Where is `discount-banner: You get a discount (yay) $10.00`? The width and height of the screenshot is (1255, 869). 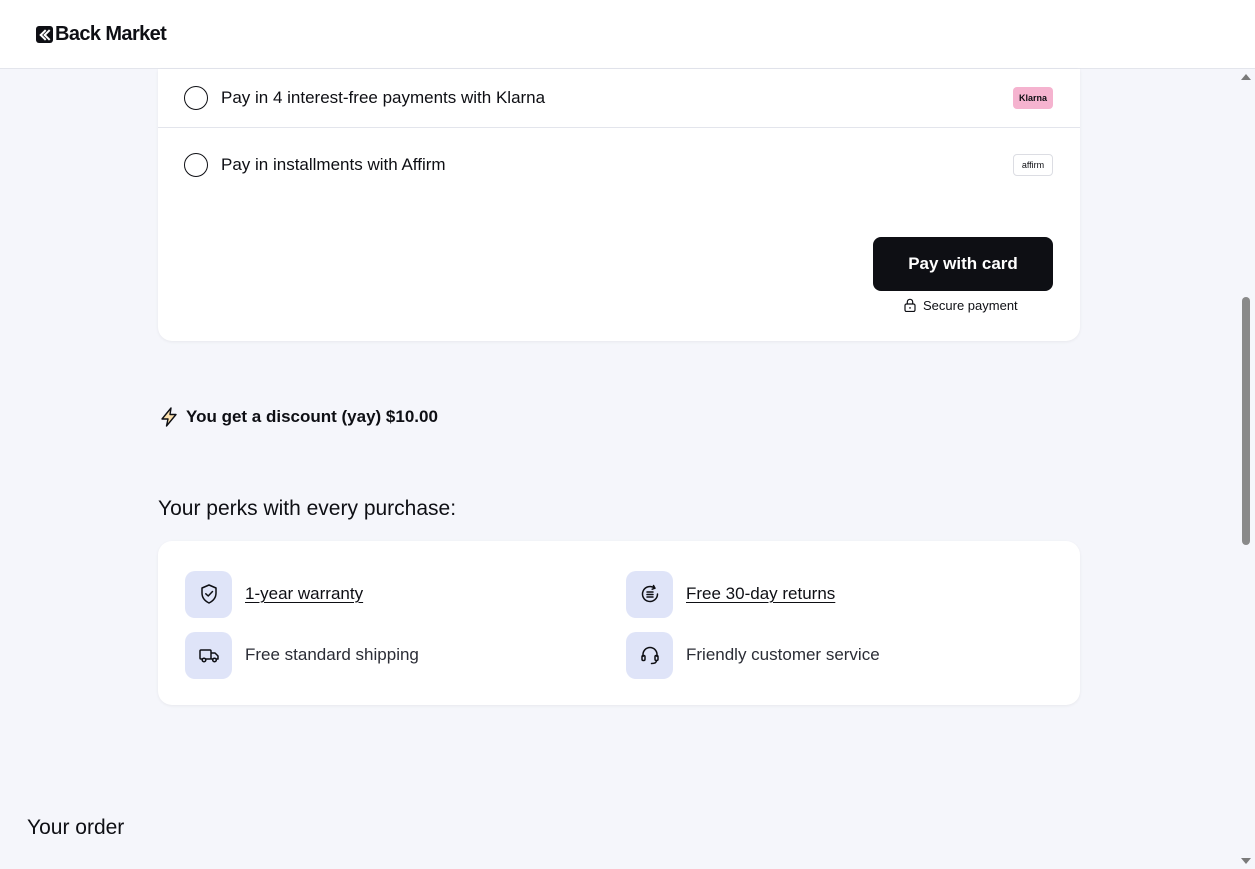
discount-banner: You get a discount (yay) $10.00 is located at coordinates (298, 417).